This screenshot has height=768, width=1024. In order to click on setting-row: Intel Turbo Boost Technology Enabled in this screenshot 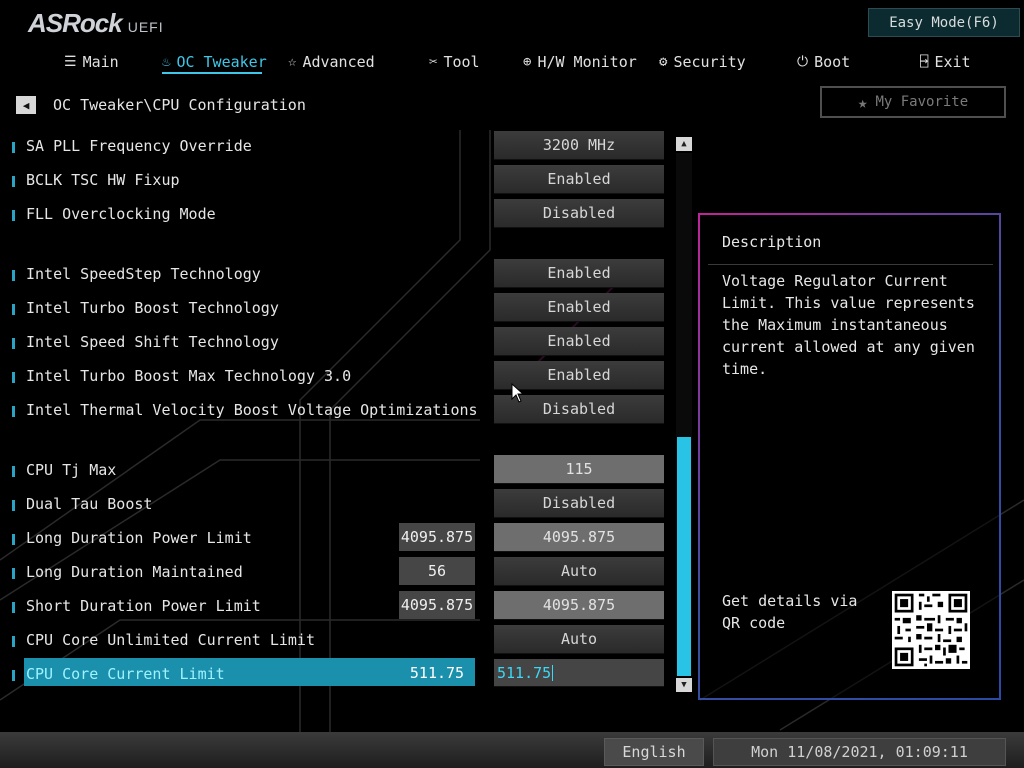, I will do `click(350, 307)`.